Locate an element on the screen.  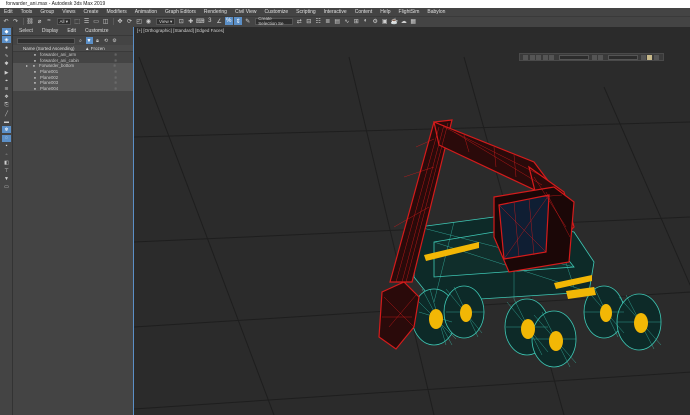
layer-icon: ▭ is located at coordinates (6, 187).